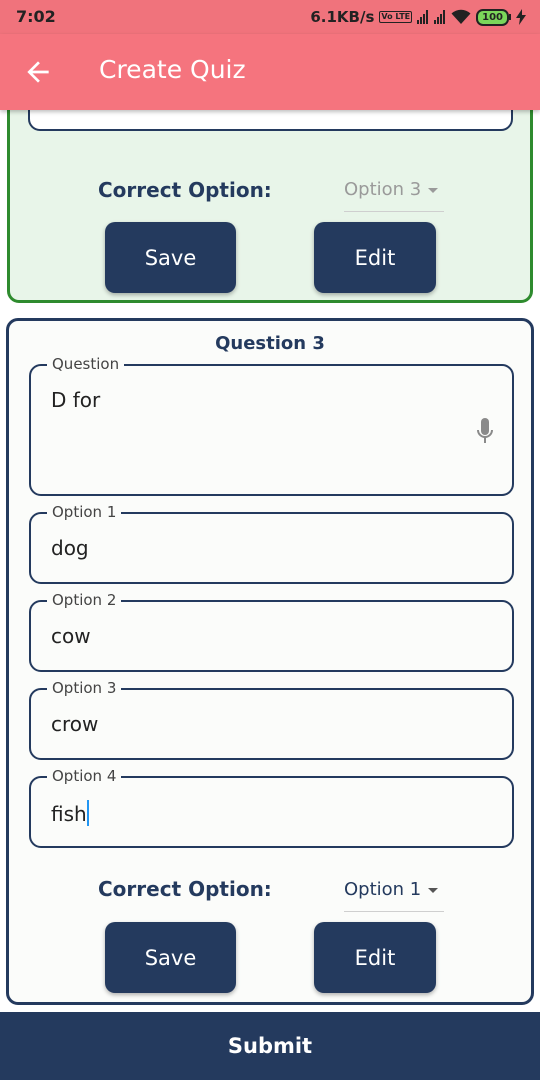 Image resolution: width=540 pixels, height=1080 pixels. What do you see at coordinates (185, 889) in the screenshot?
I see `correct-option-label: Correct Option:` at bounding box center [185, 889].